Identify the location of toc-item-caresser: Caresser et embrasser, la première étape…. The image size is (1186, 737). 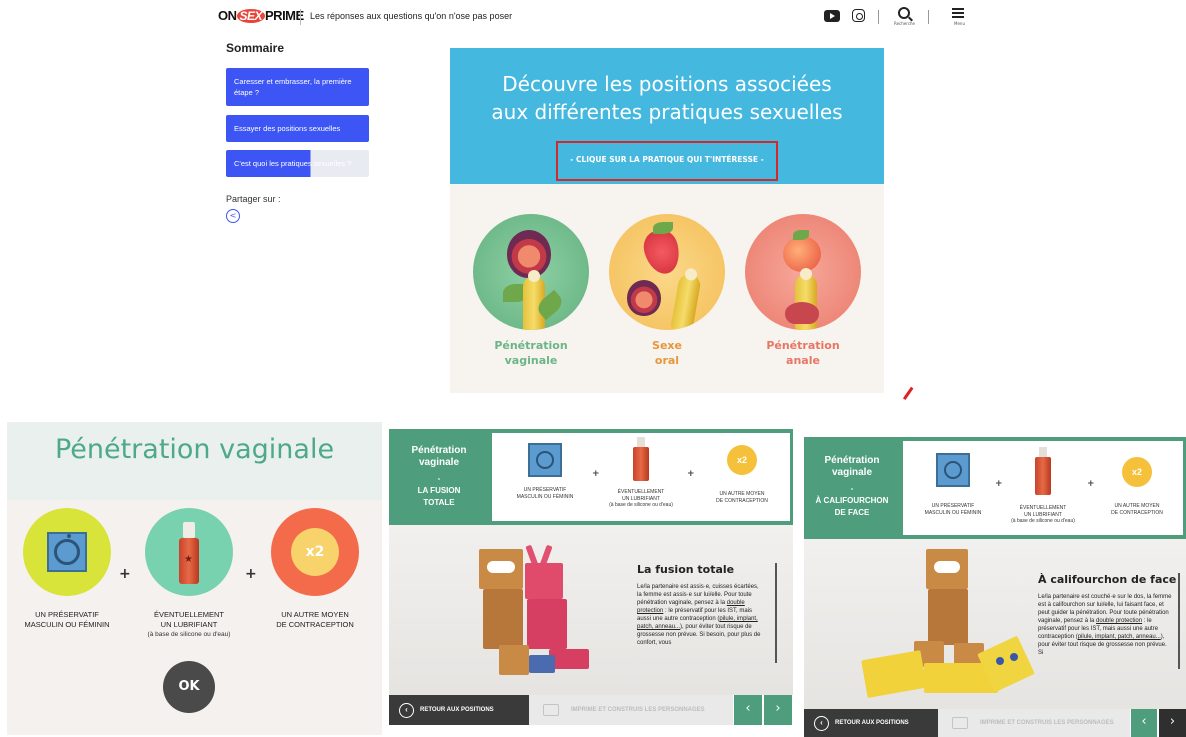
(297, 87).